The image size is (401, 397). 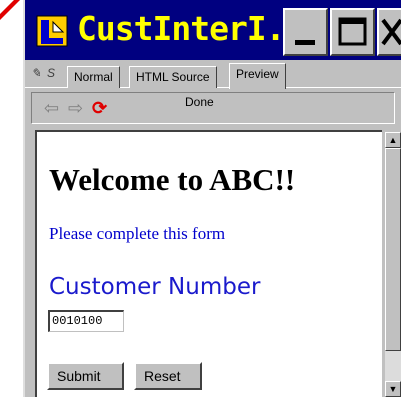 What do you see at coordinates (51, 108) in the screenshot?
I see `back-arrow-icon: ⇦` at bounding box center [51, 108].